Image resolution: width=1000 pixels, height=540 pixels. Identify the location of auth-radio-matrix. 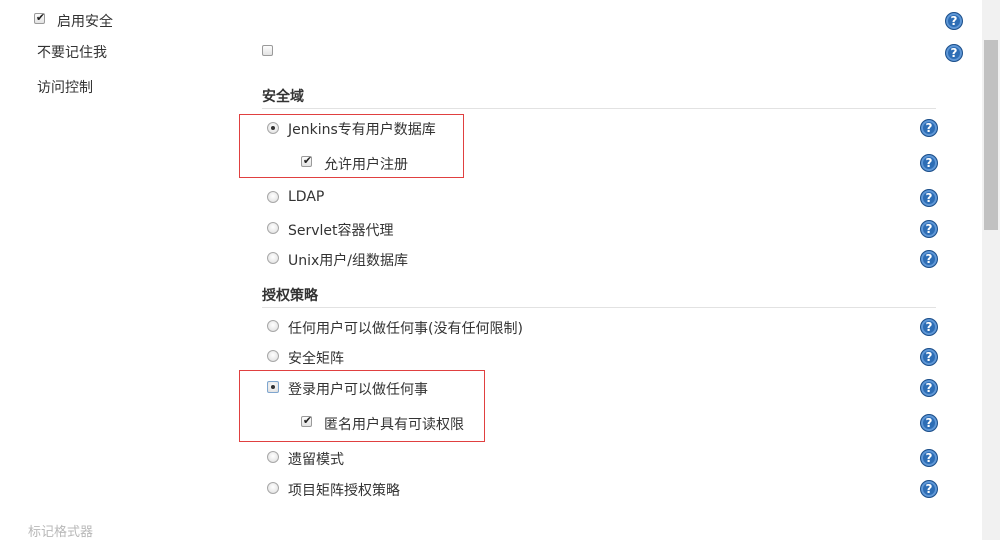
(273, 356).